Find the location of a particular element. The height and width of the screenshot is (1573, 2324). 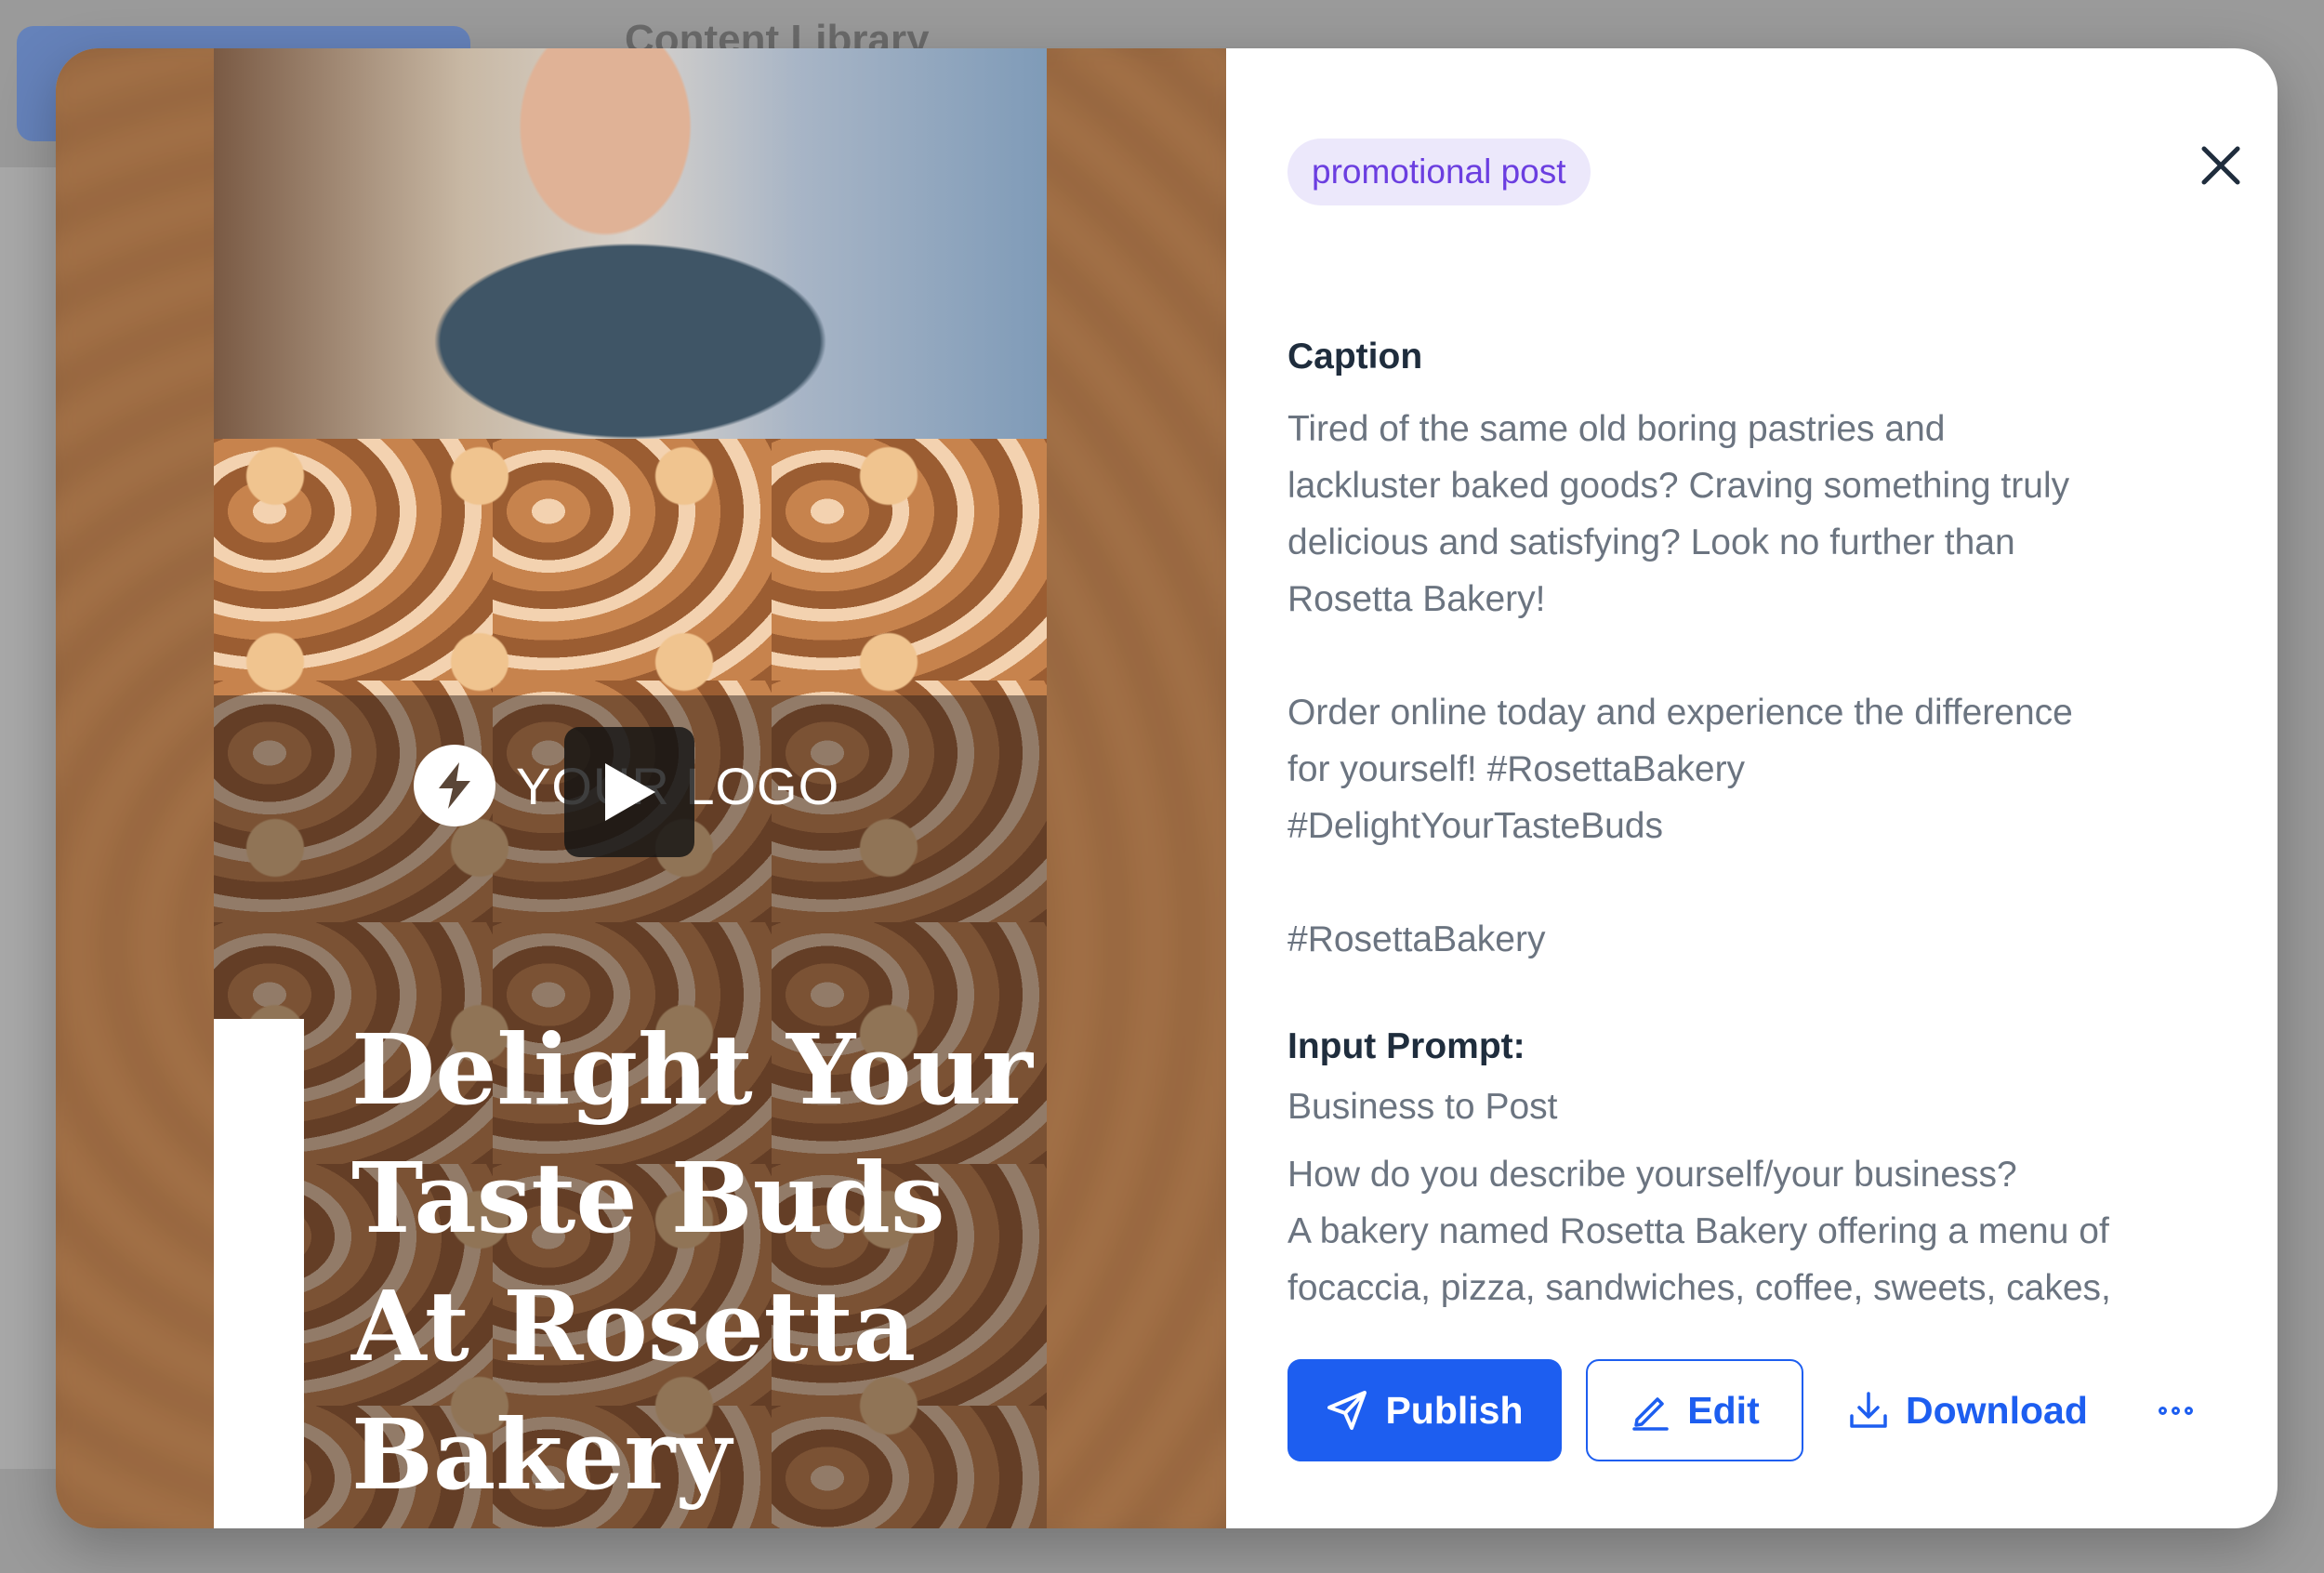

input-prompt-type: Business to Post is located at coordinates (1752, 1106).